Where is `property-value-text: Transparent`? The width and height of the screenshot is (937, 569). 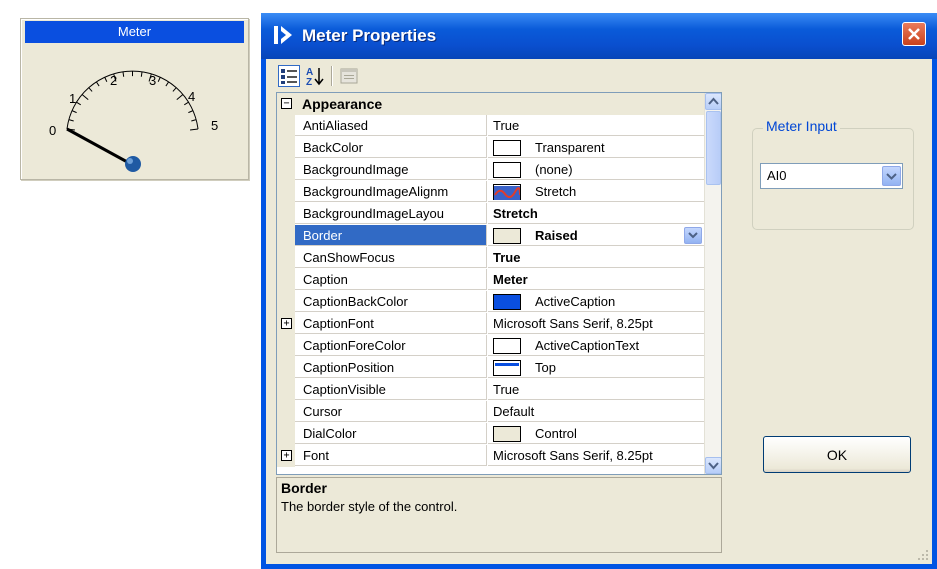
property-value-text: Transparent is located at coordinates (570, 147).